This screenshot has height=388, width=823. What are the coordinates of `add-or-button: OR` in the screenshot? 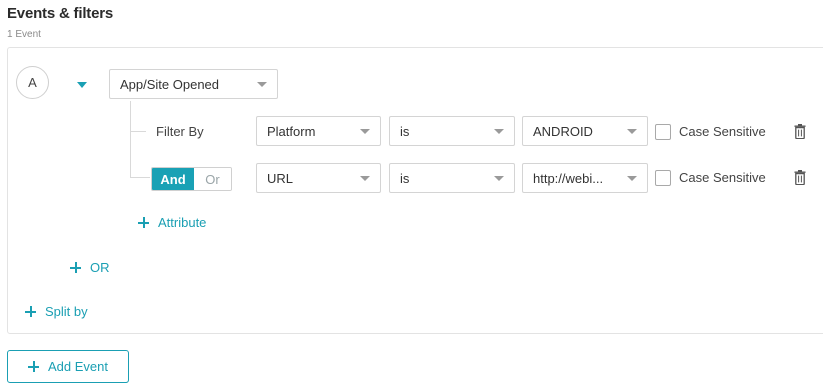 It's located at (90, 267).